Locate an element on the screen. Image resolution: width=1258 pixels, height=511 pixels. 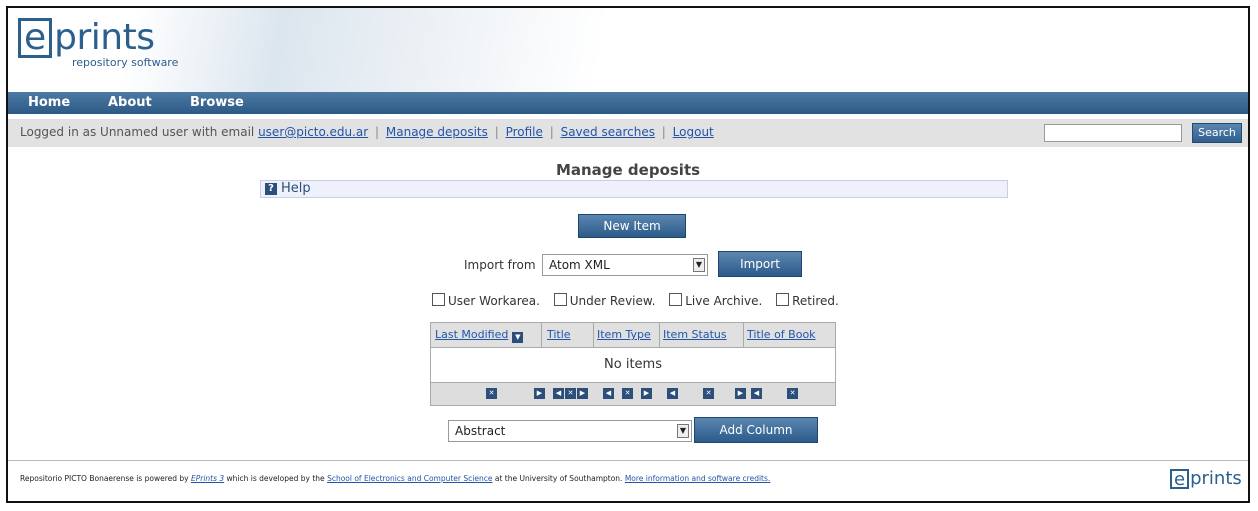
page-title: Manage deposits is located at coordinates (628, 170).